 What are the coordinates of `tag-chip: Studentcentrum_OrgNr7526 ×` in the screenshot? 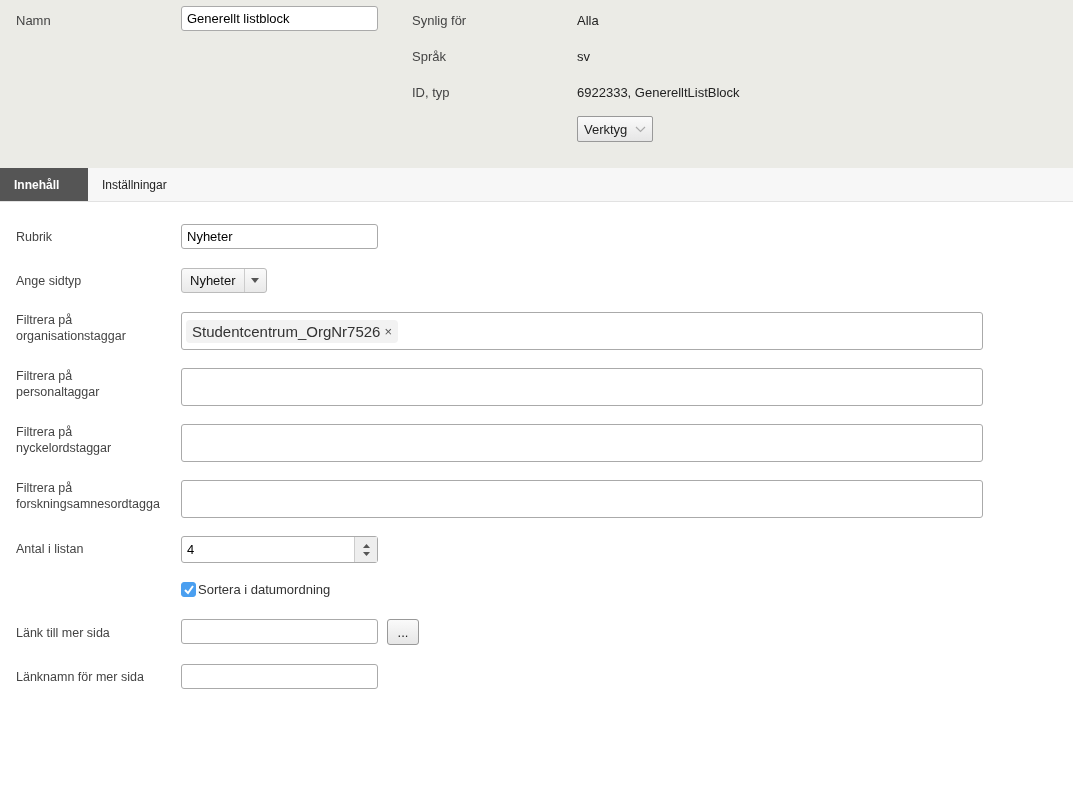 It's located at (292, 331).